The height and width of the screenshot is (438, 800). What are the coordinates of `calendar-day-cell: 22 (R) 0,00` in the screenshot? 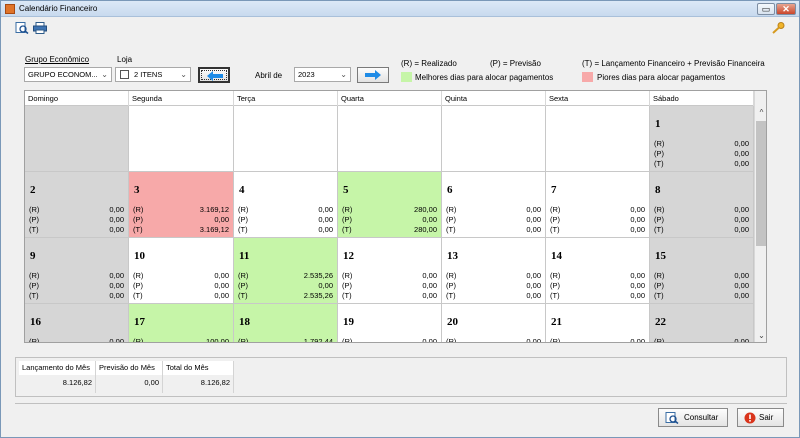 It's located at (702, 323).